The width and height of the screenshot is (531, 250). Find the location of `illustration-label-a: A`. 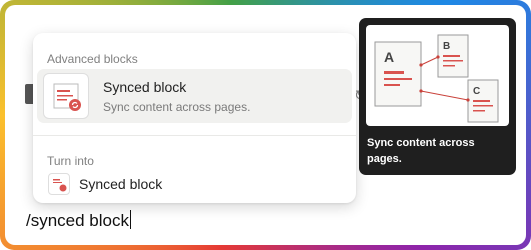

illustration-label-a: A is located at coordinates (389, 57).